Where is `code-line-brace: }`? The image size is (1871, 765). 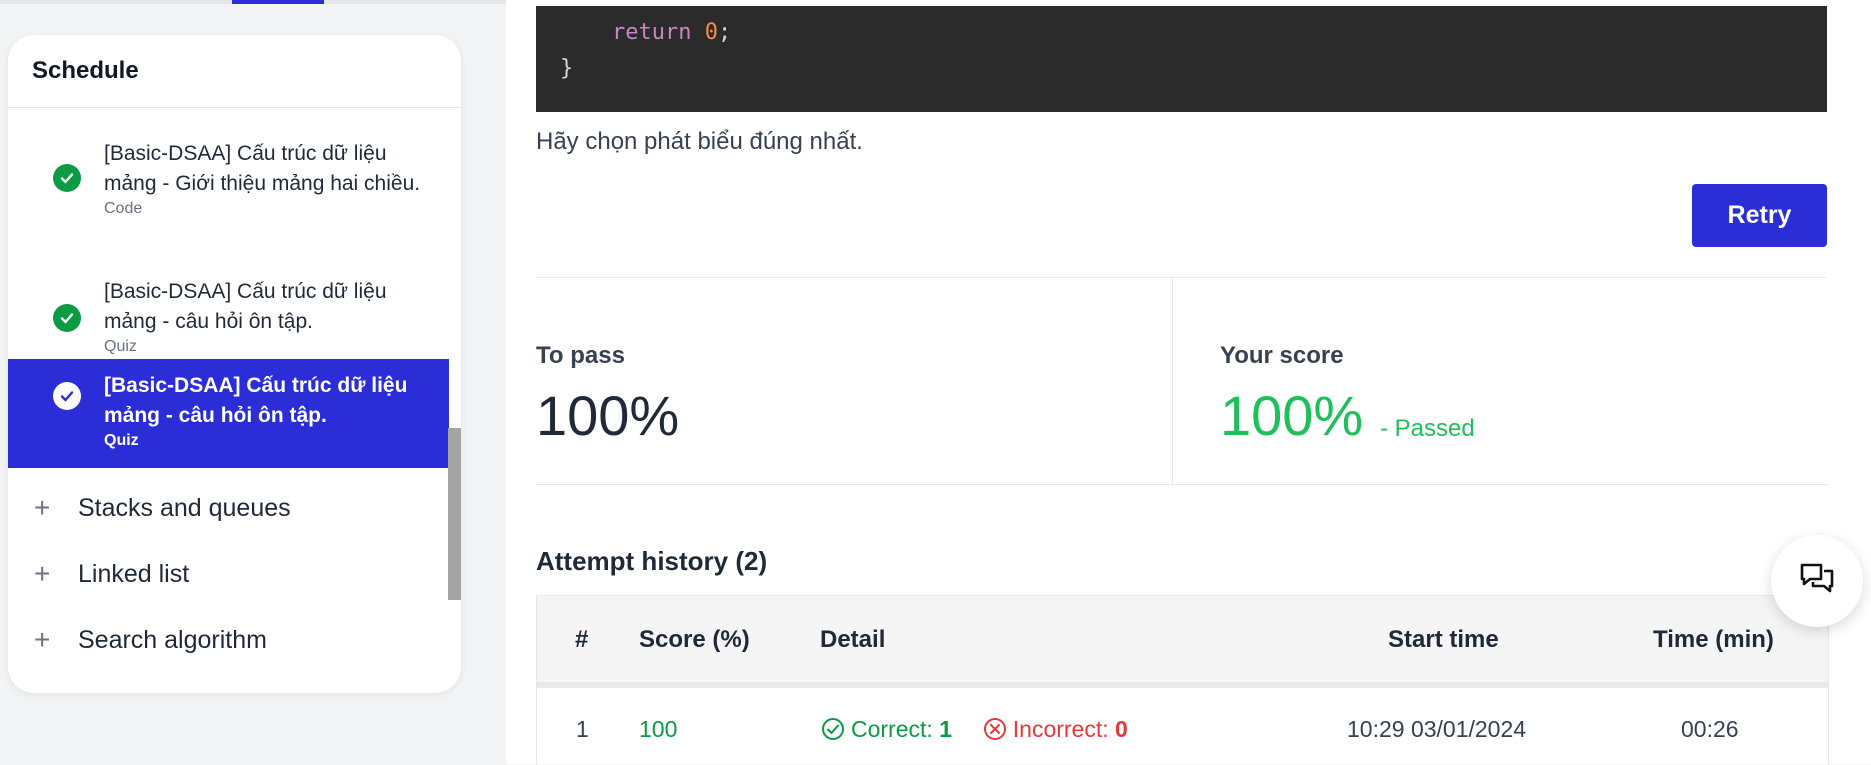 code-line-brace: } is located at coordinates (567, 68).